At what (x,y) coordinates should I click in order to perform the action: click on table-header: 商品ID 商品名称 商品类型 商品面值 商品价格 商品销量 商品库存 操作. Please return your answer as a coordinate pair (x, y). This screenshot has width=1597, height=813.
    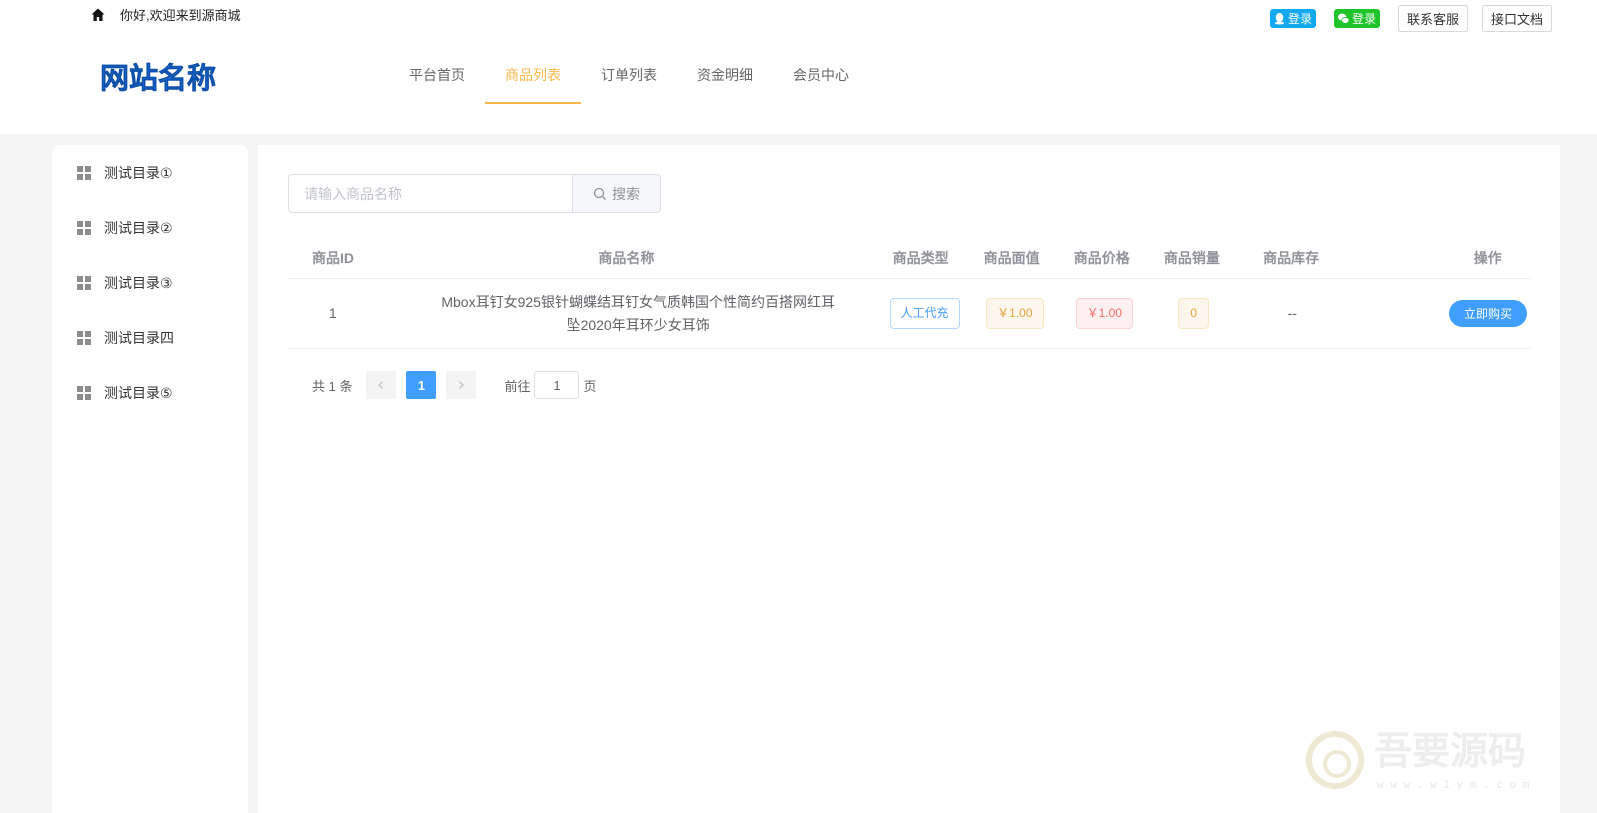
    Looking at the image, I should click on (909, 258).